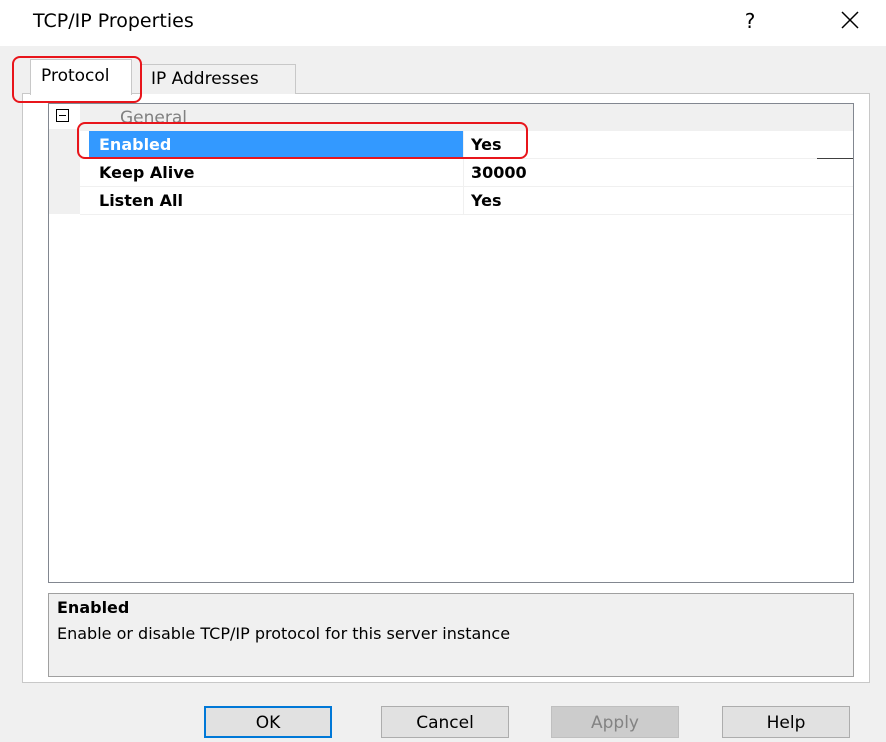  What do you see at coordinates (445, 722) in the screenshot?
I see `cancel-button: Cancel` at bounding box center [445, 722].